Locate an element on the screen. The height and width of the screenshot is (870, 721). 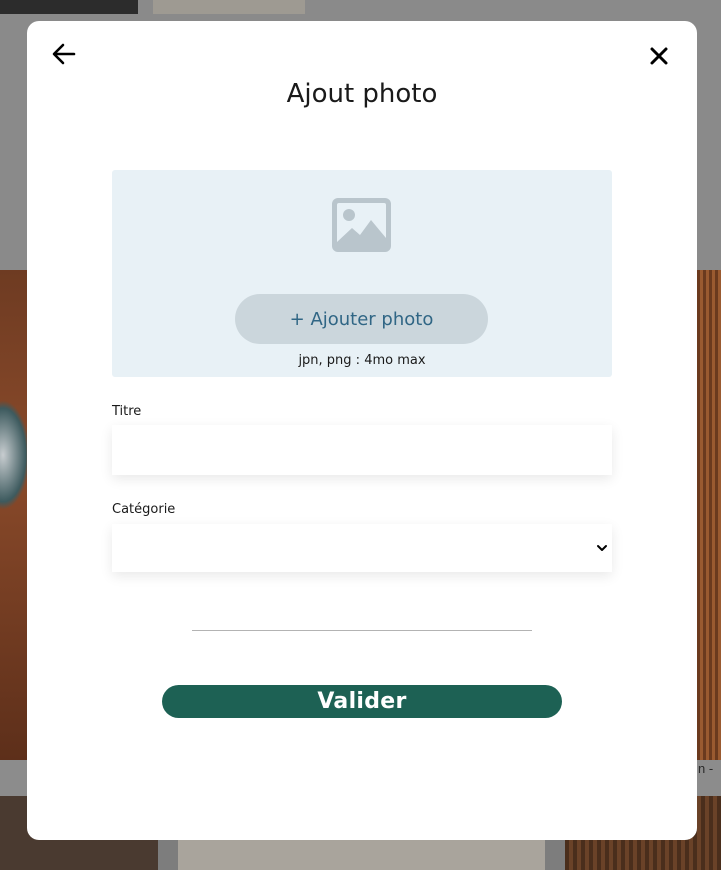
upload-hint: jpn, png : 4mo max is located at coordinates (362, 360).